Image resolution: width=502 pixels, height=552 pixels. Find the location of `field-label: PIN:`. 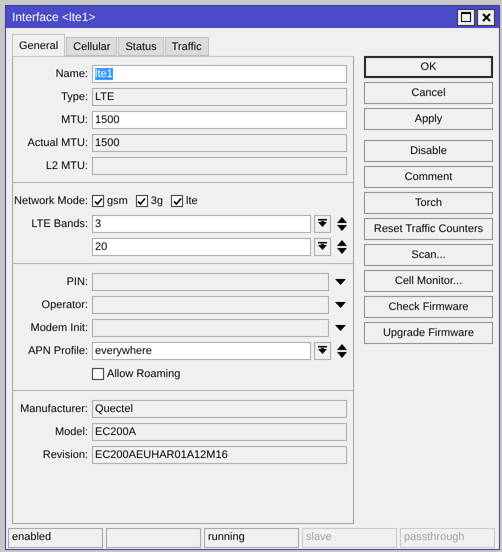

field-label: PIN: is located at coordinates (77, 282).